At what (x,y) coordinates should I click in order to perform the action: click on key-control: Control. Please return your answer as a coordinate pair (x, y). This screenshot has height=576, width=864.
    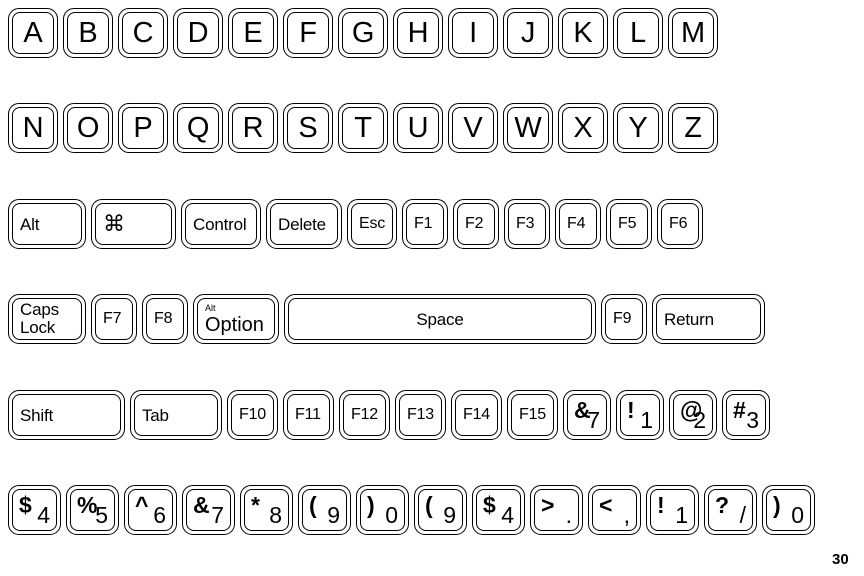
    Looking at the image, I should click on (221, 224).